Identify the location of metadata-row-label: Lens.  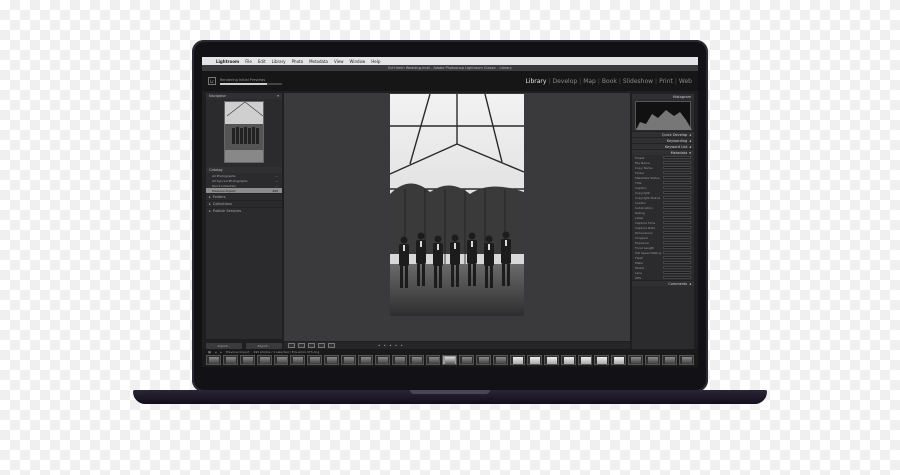
(638, 272).